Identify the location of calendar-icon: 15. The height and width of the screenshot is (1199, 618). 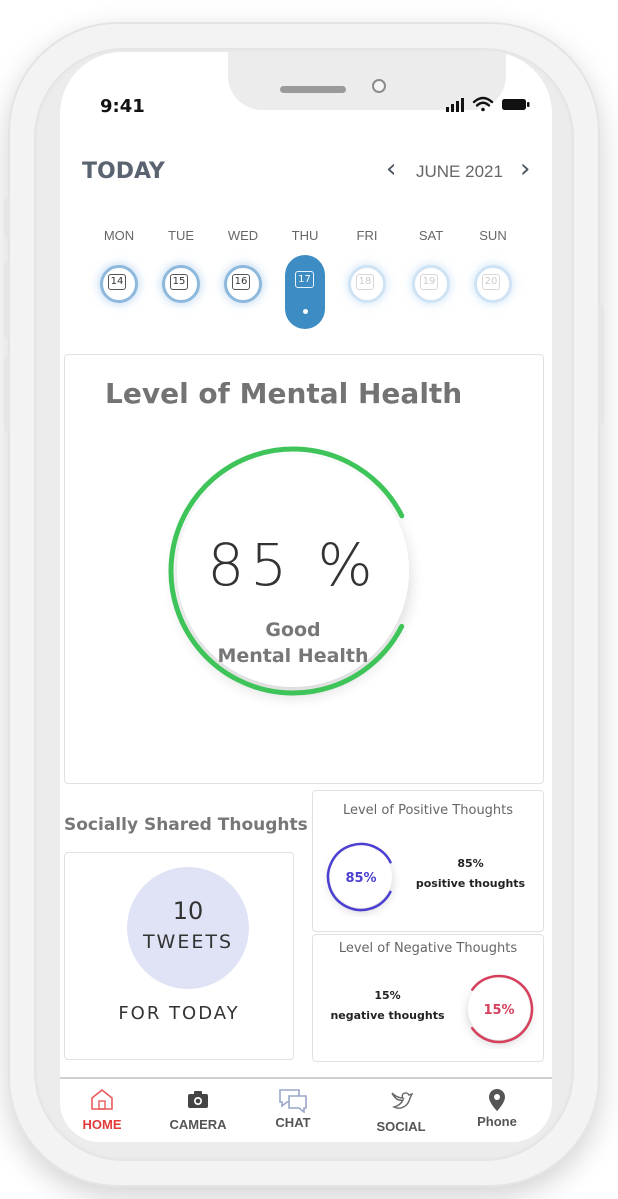
(181, 284).